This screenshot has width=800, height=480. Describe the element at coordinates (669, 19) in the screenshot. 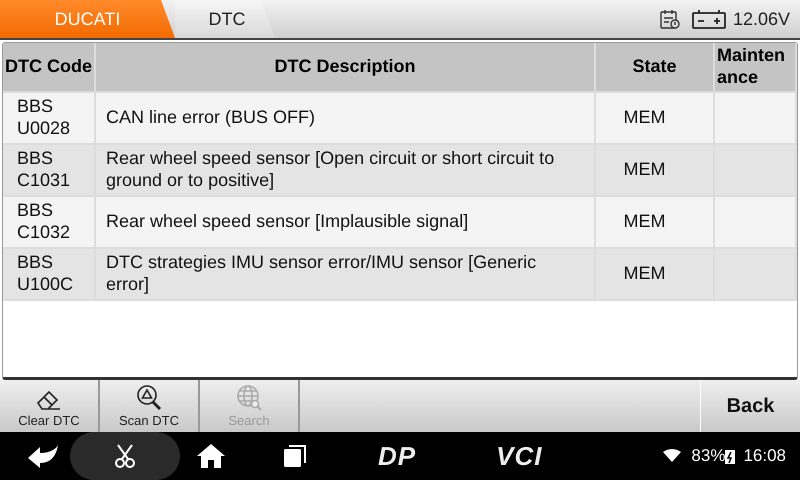

I see `calendar-icon` at that location.